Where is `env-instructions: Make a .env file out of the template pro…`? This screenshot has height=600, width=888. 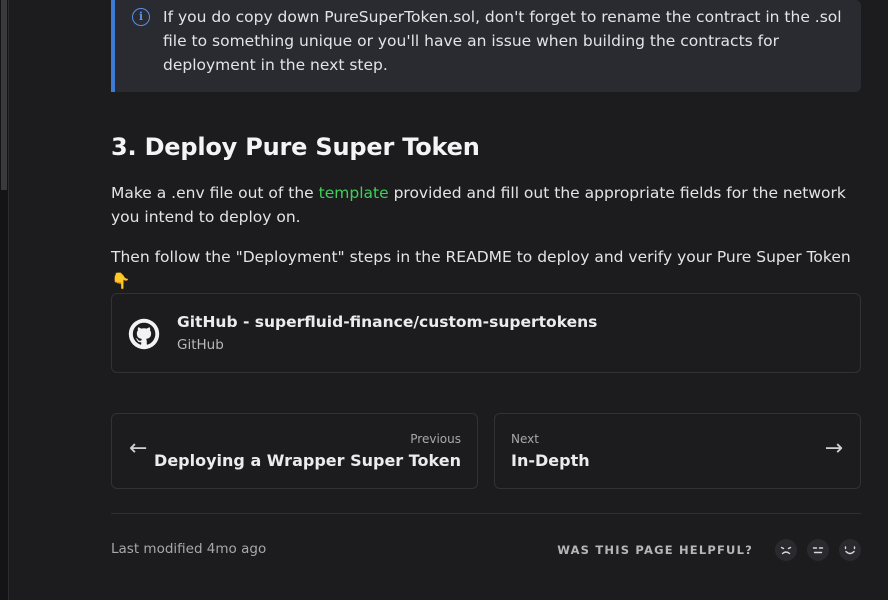
env-instructions: Make a .env file out of the template pro… is located at coordinates (486, 205).